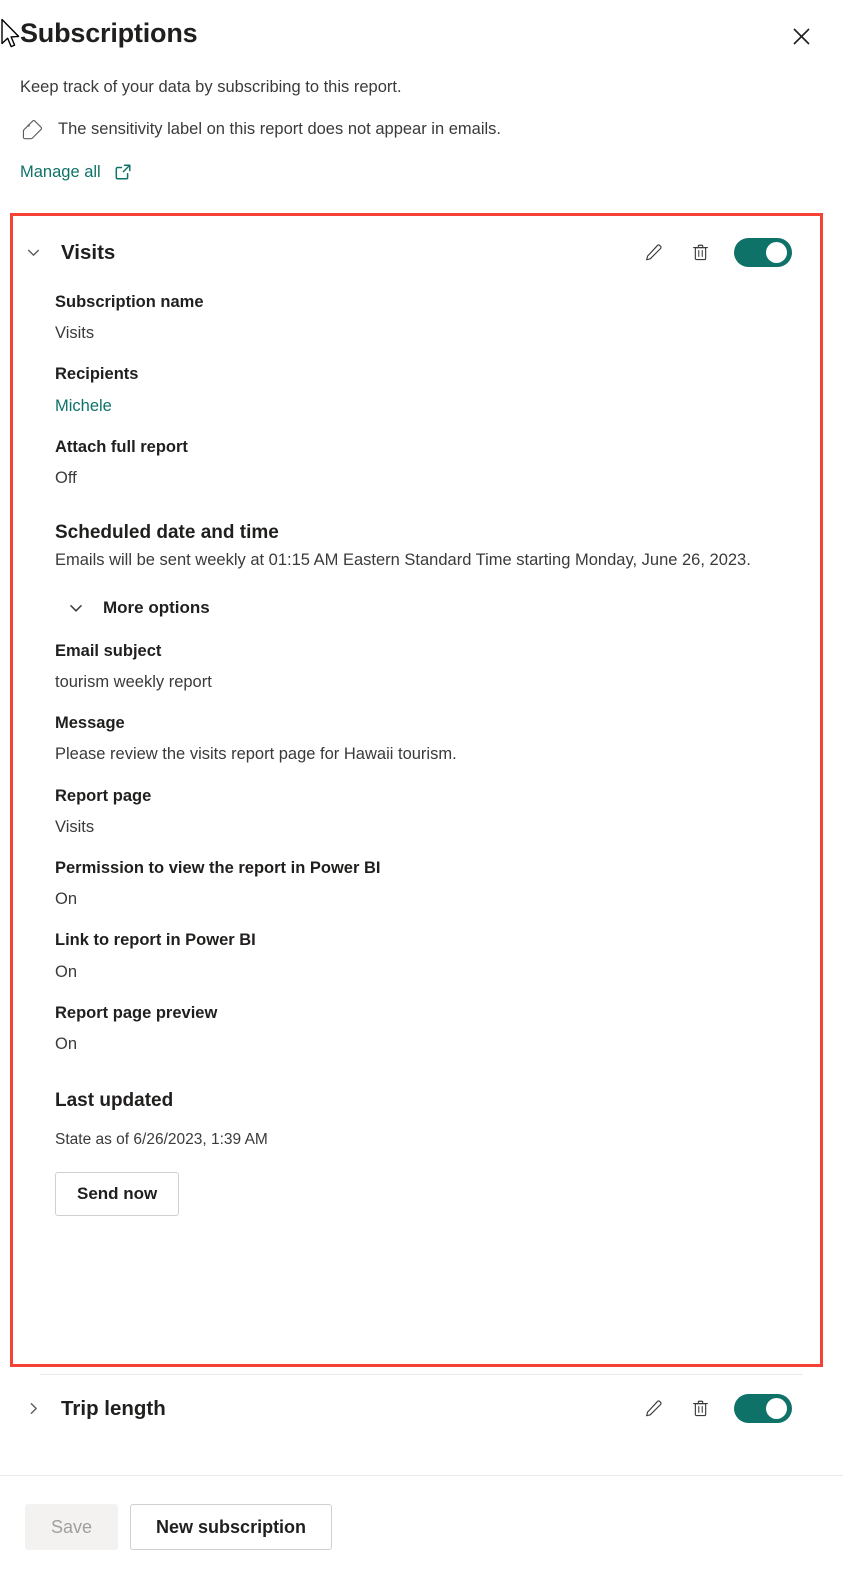 This screenshot has width=843, height=1588. I want to click on title-row: Subscriptions, so click(421, 35).